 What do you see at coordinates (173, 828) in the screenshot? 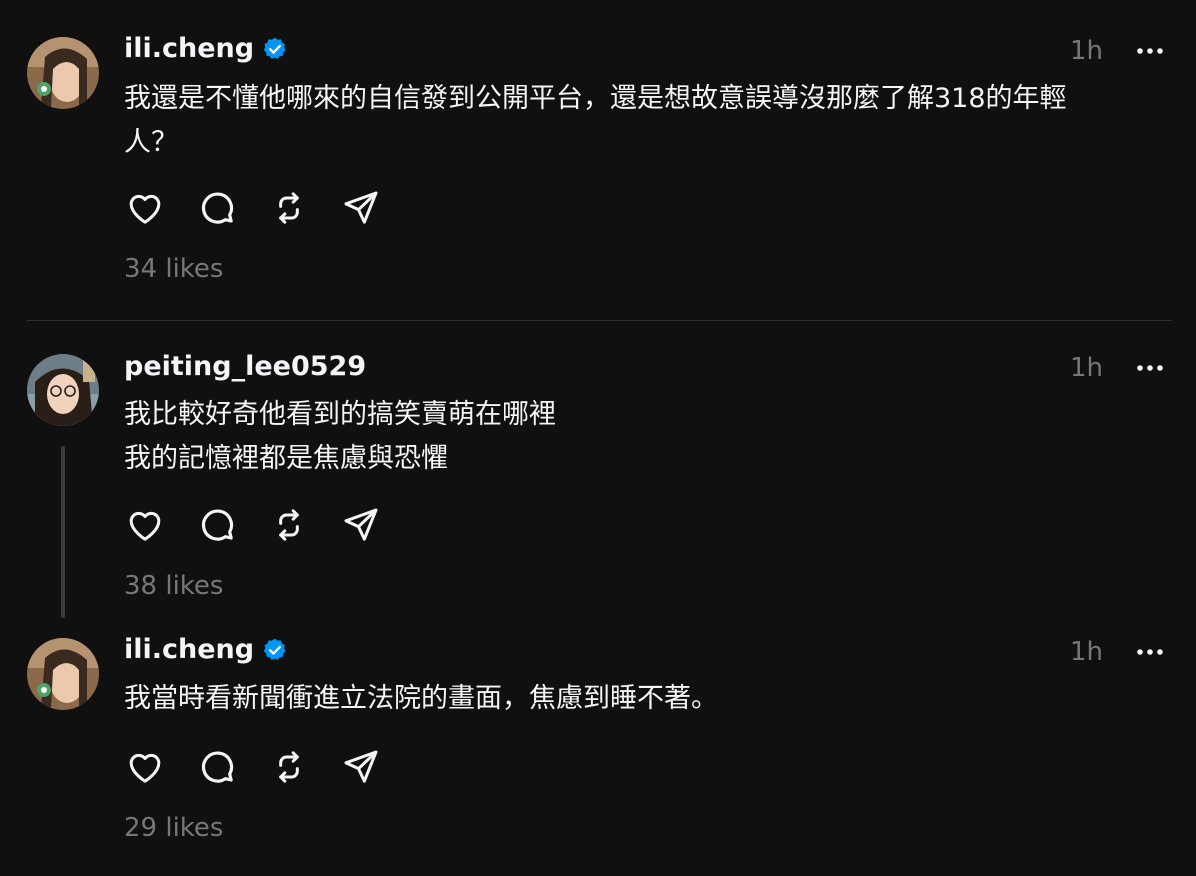
I see `likes-count: 29 likes` at bounding box center [173, 828].